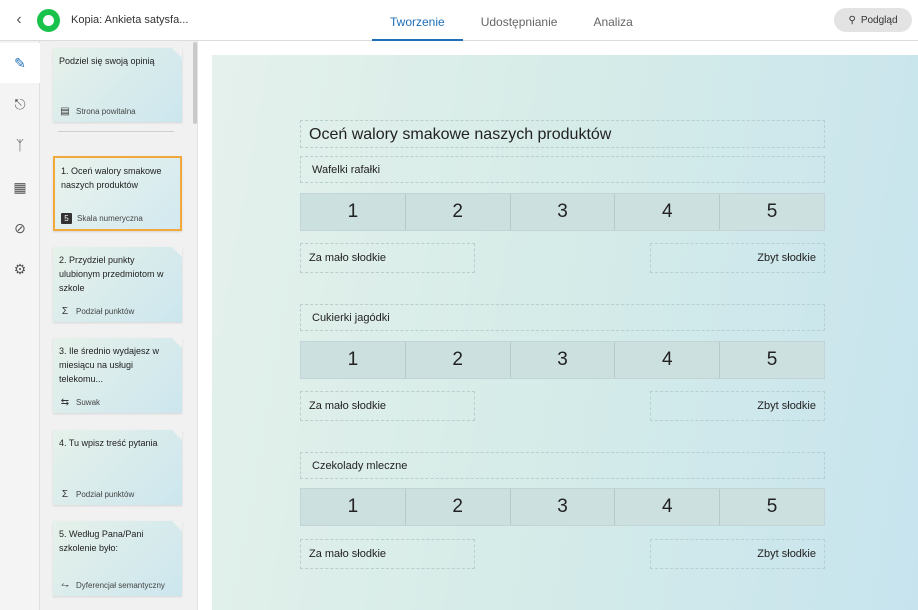 The height and width of the screenshot is (610, 918). I want to click on question-type-label: Suwak, so click(88, 402).